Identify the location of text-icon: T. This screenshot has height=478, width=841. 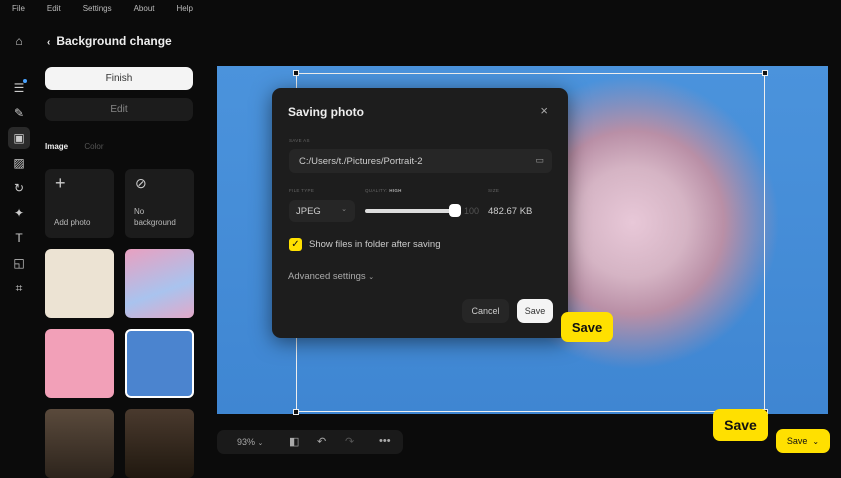
(19, 238).